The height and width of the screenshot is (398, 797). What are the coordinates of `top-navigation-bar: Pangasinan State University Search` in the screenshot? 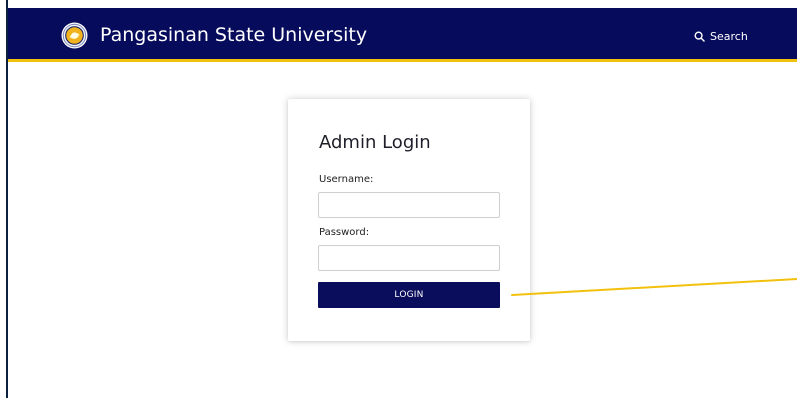 It's located at (402, 35).